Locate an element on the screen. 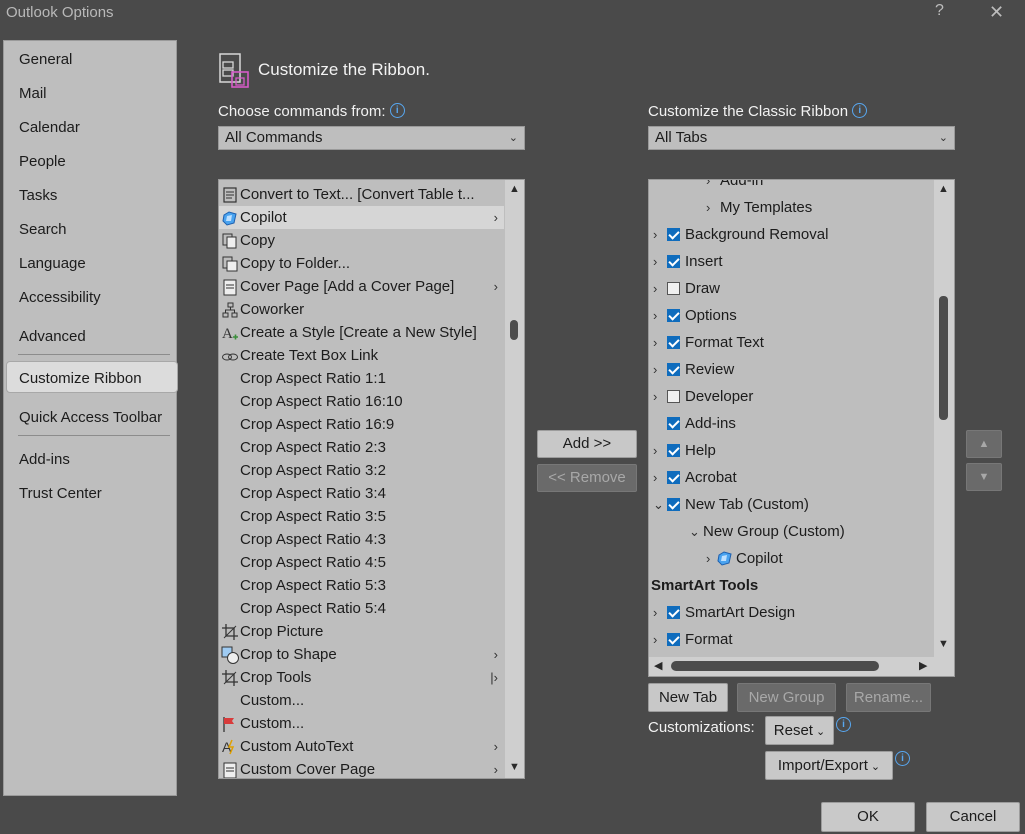 This screenshot has height=834, width=1025. nav-item-general: General is located at coordinates (45, 59).